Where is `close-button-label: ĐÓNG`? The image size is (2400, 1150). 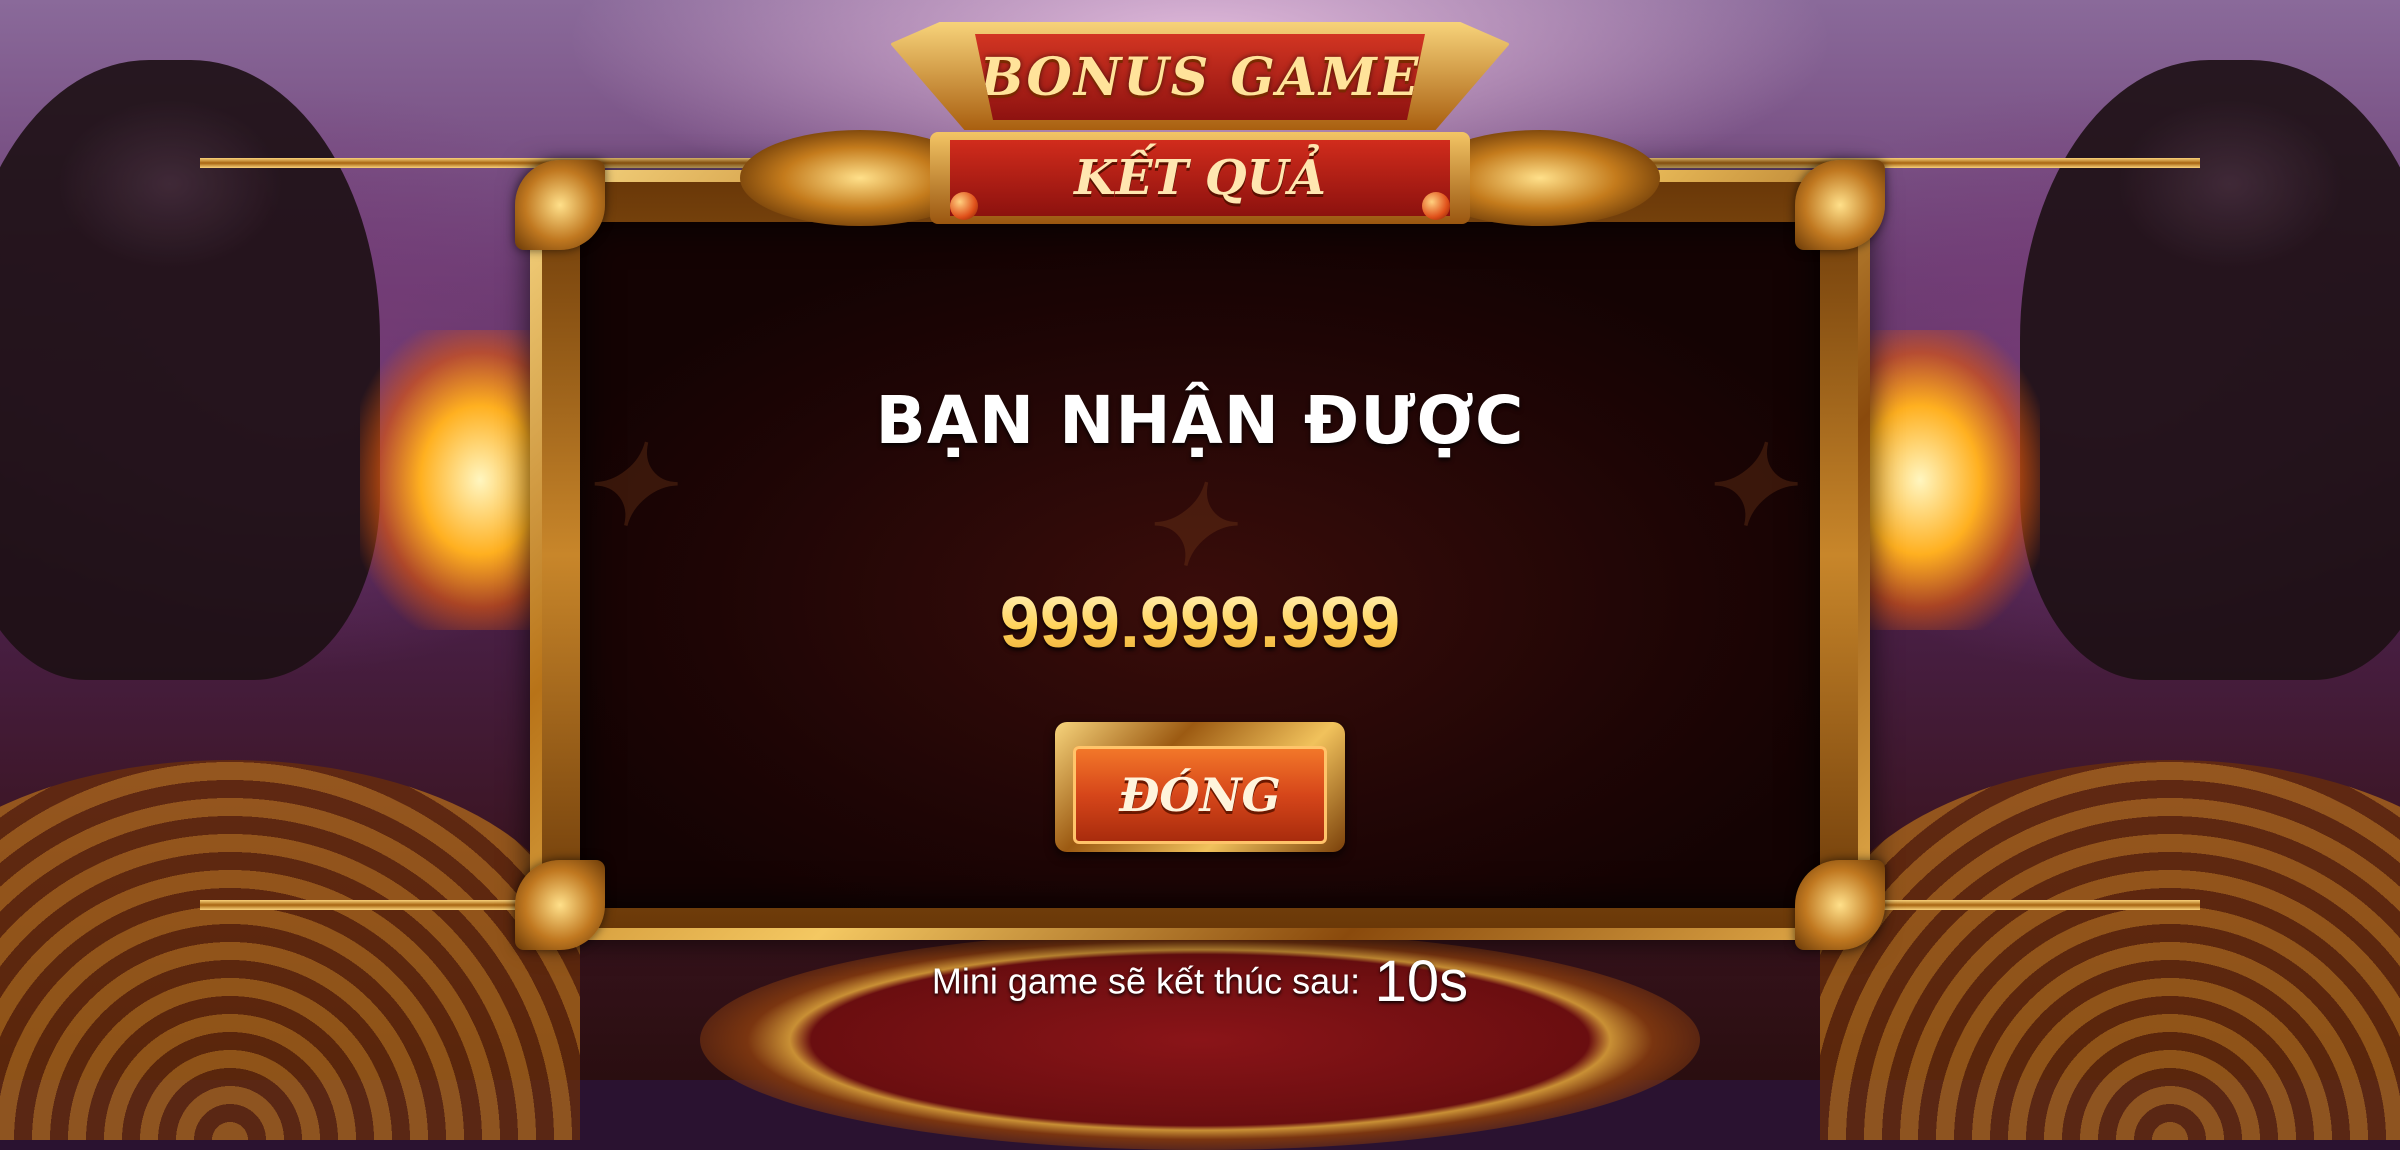 close-button-label: ĐÓNG is located at coordinates (1200, 795).